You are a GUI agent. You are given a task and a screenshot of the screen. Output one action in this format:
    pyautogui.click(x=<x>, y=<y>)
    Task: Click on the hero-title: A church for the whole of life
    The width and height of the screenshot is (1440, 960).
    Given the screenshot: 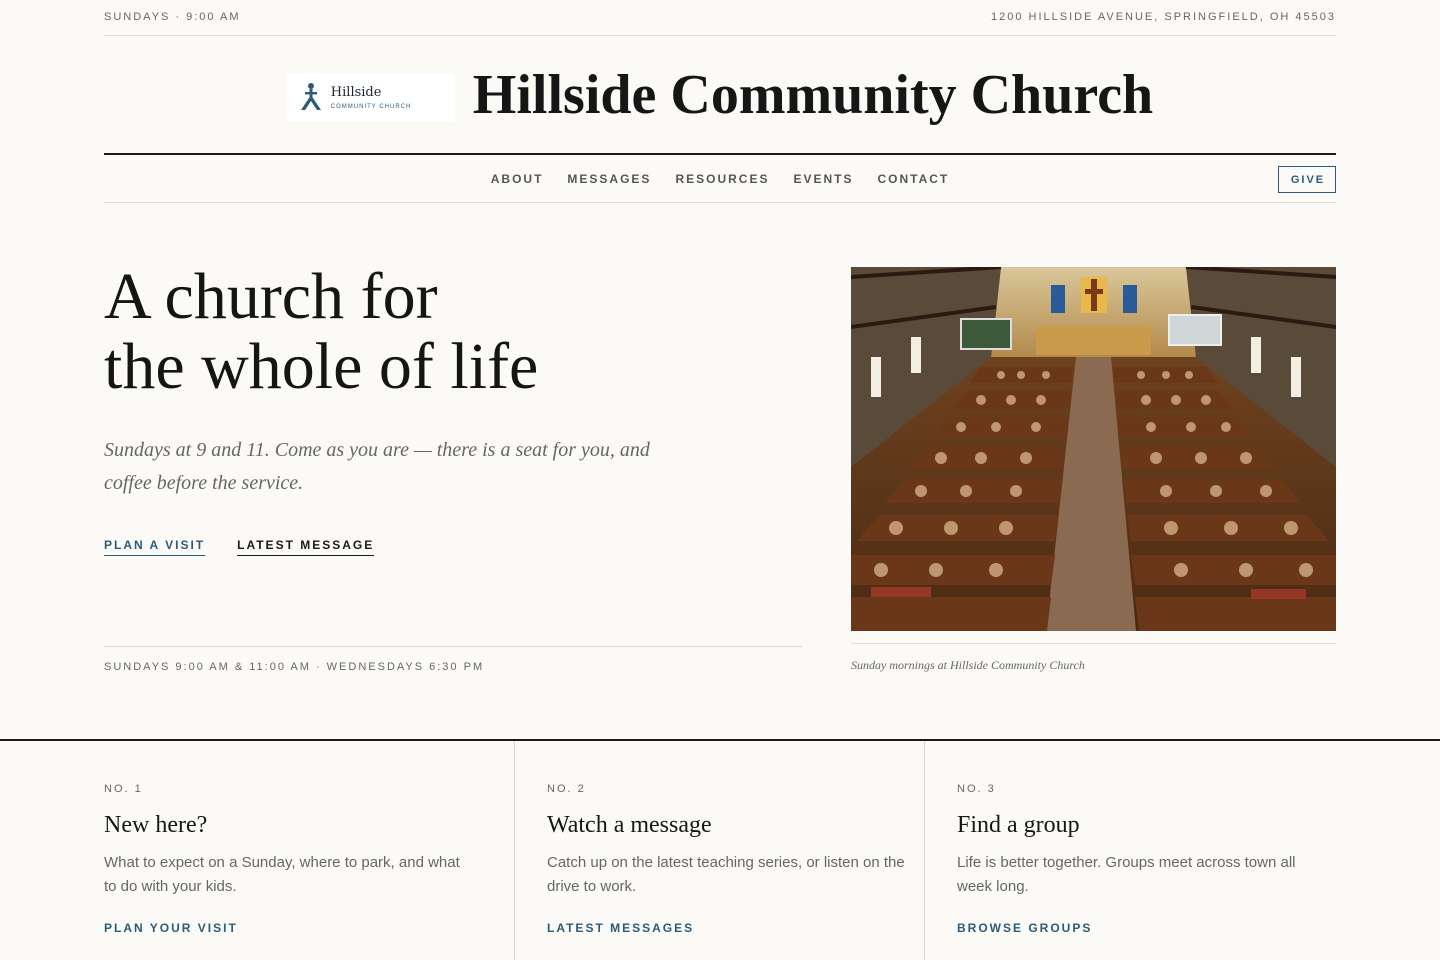 What is the action you would take?
    pyautogui.click(x=454, y=332)
    